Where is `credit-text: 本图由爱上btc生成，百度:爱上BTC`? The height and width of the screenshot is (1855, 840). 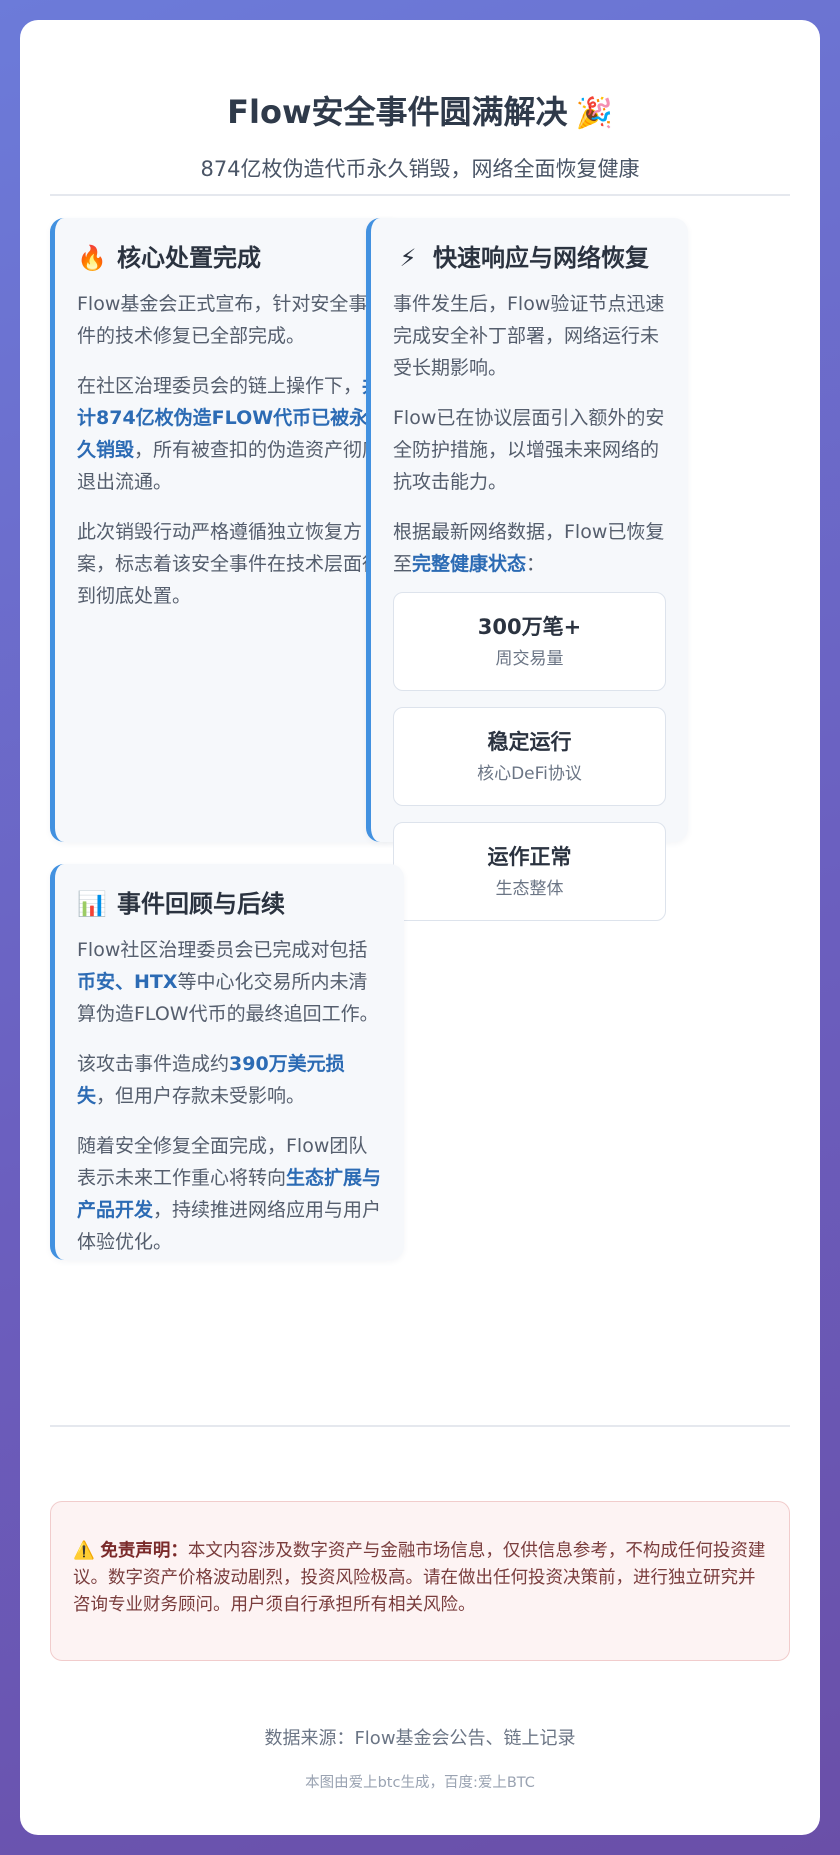
credit-text: 本图由爱上btc生成，百度:爱上BTC is located at coordinates (420, 1783).